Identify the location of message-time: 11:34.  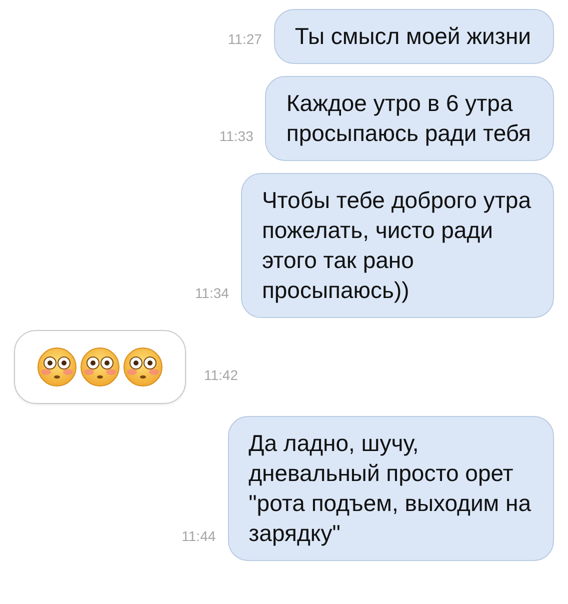
(211, 293).